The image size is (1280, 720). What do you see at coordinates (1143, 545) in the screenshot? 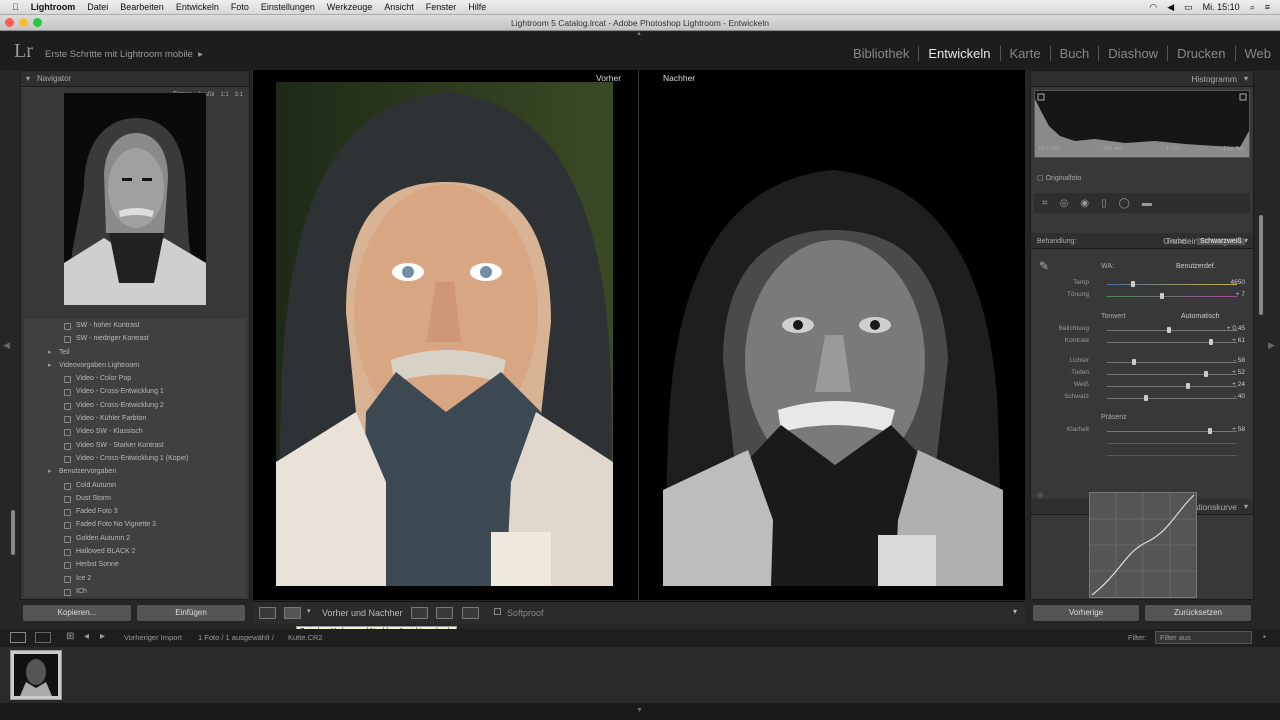
I see `tone-curve` at bounding box center [1143, 545].